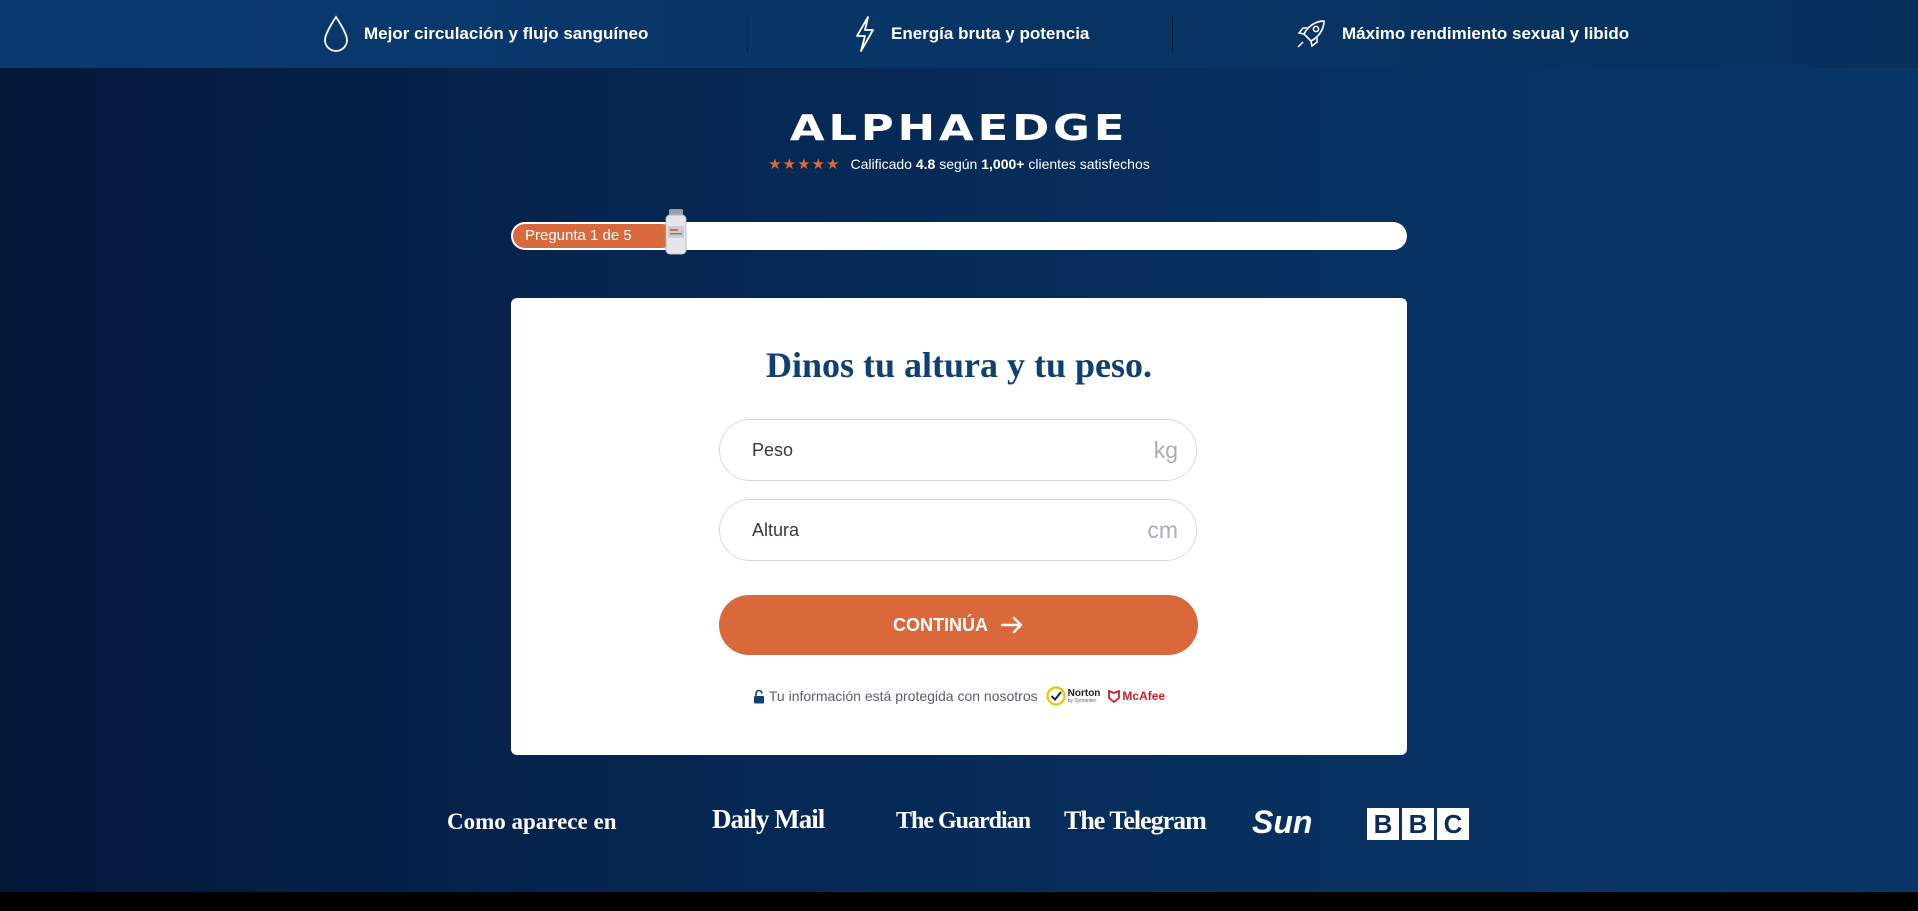 The image size is (1918, 911). Describe the element at coordinates (1165, 449) in the screenshot. I see `weight-unit: kg` at that location.